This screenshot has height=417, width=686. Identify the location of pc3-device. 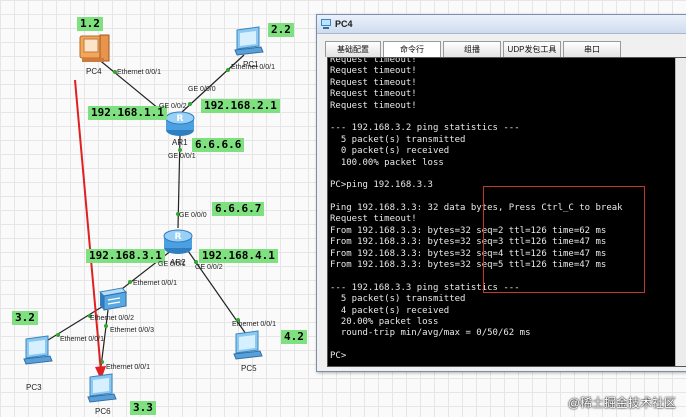
(38, 352).